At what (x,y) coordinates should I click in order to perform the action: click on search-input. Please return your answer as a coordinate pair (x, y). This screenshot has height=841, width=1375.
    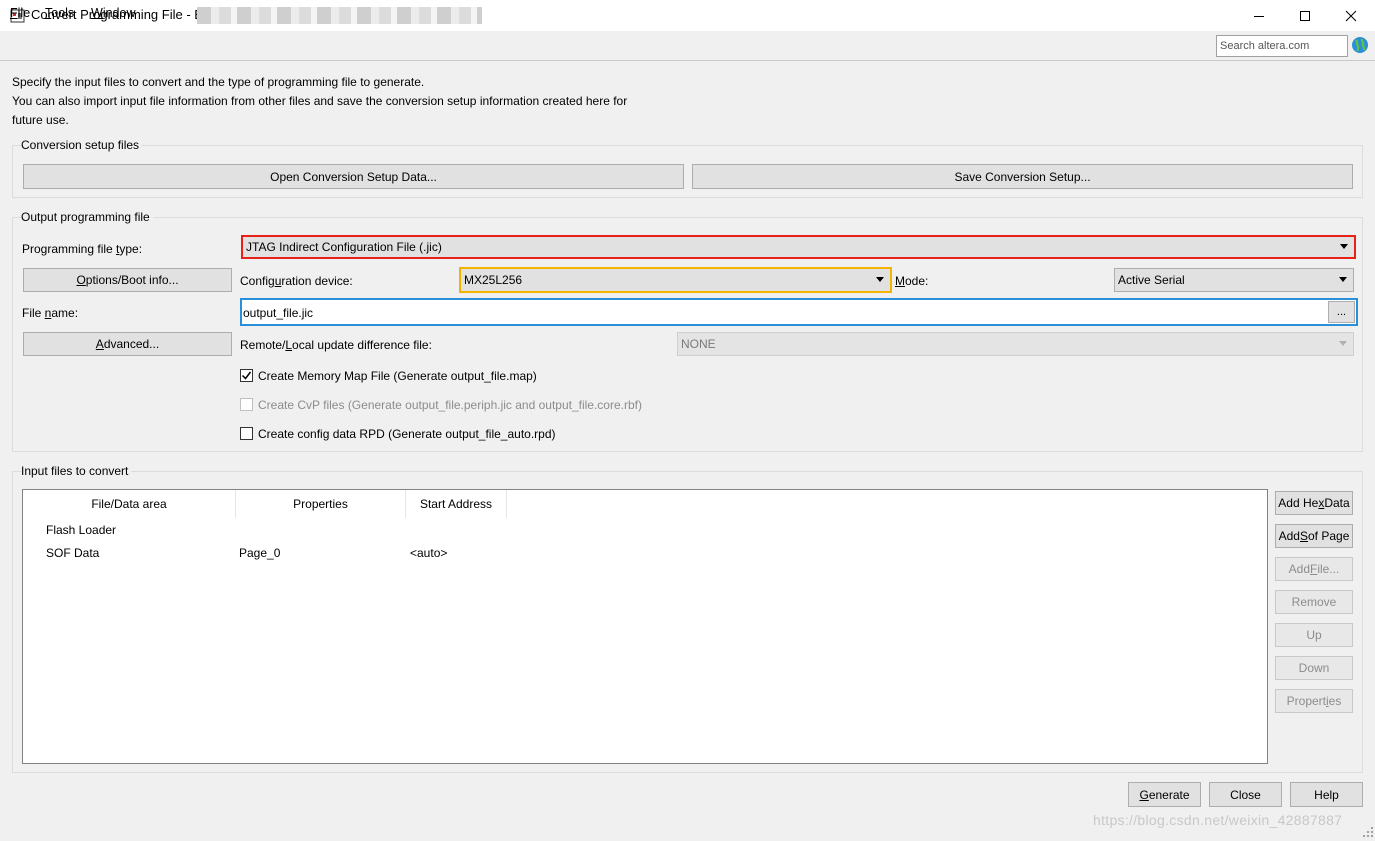
    Looking at the image, I should click on (1282, 46).